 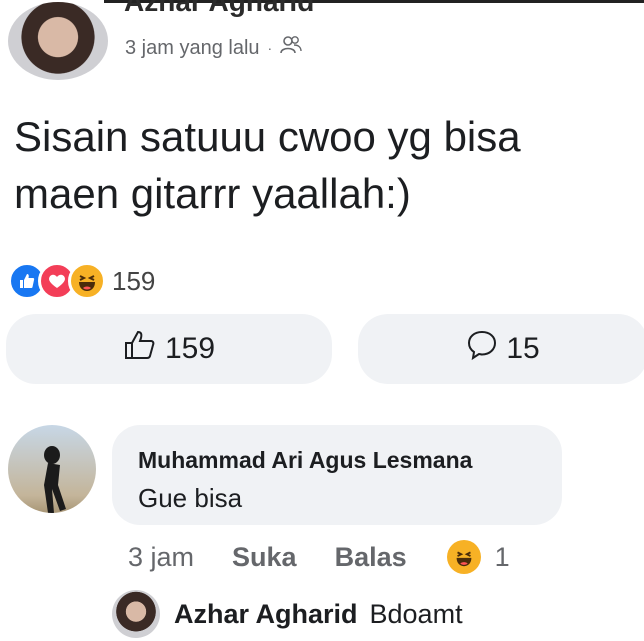 I want to click on comment-reaction-count: 1, so click(x=502, y=556).